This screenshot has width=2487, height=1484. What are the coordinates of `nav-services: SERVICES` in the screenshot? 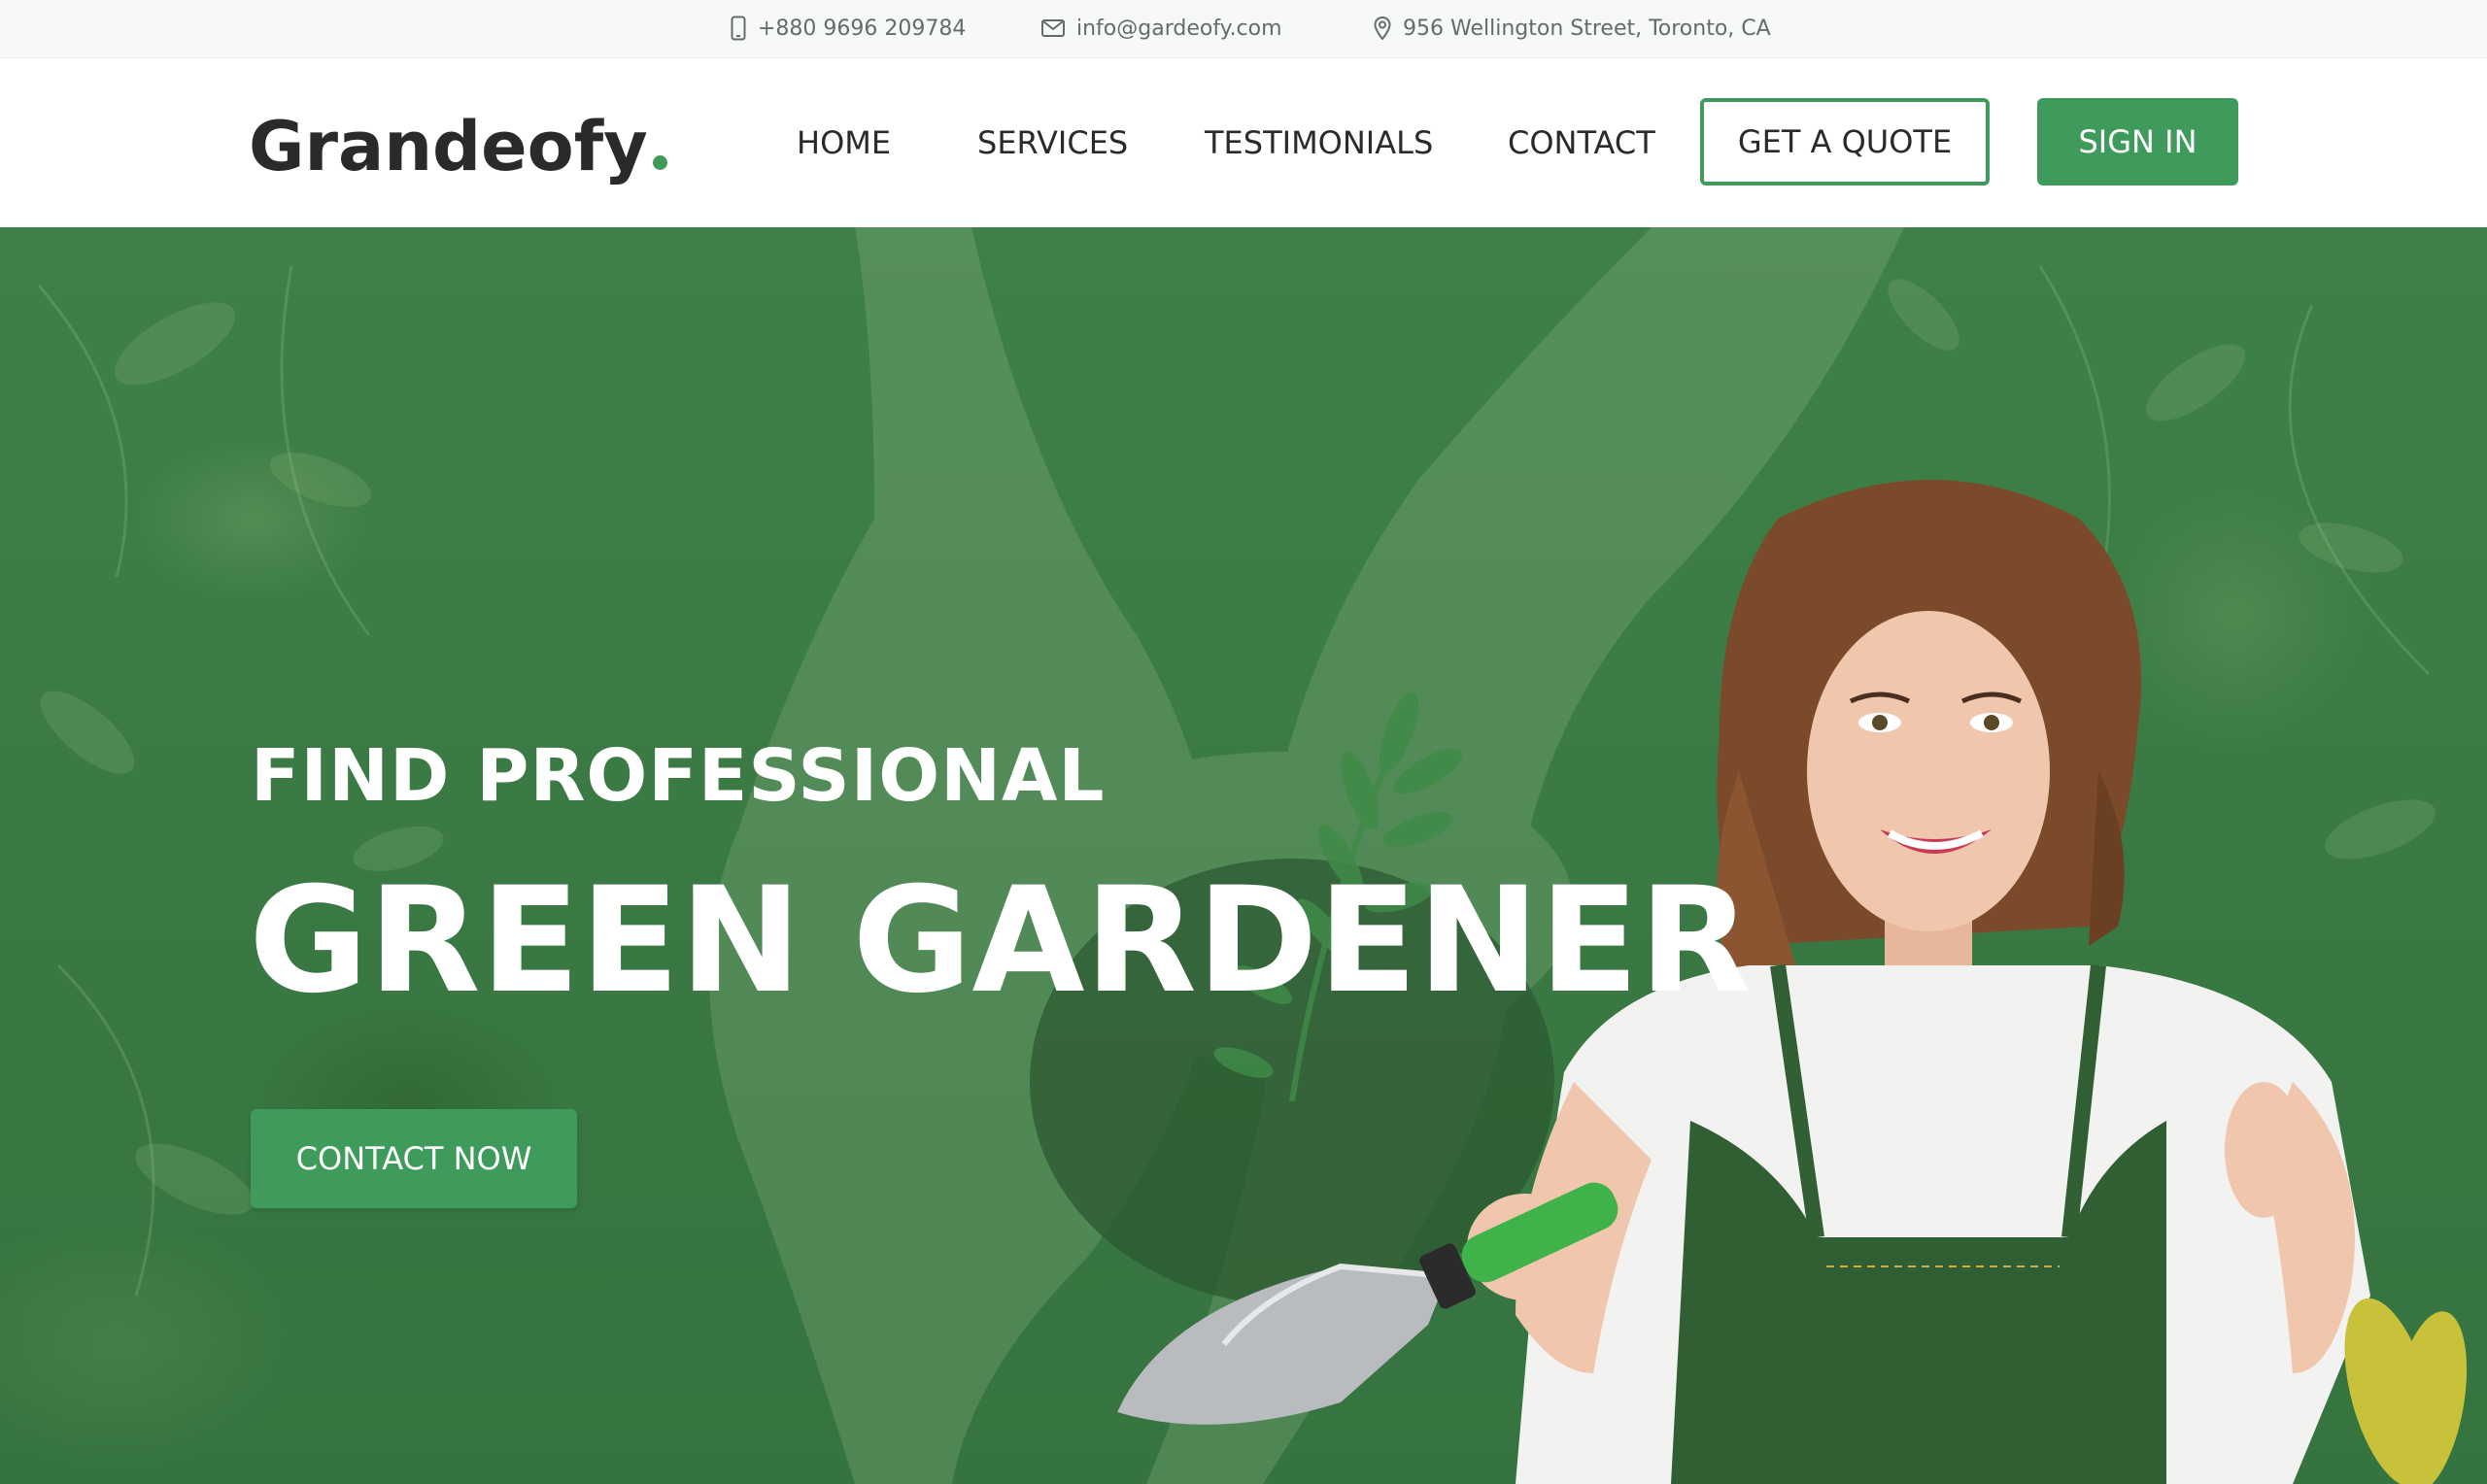 It's located at (1052, 142).